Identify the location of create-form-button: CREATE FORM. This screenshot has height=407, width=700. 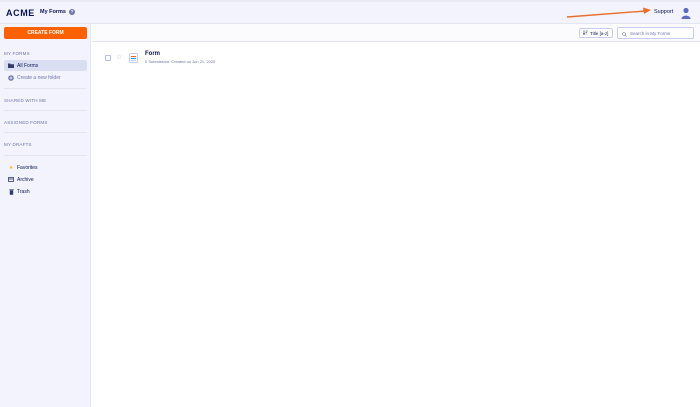
(45, 33).